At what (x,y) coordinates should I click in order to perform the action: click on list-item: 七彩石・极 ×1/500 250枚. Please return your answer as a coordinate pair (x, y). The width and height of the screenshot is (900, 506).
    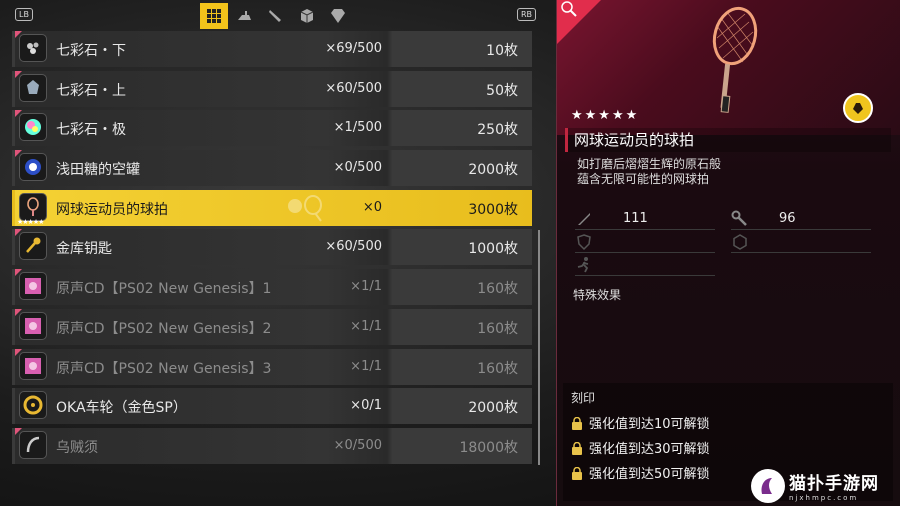
    Looking at the image, I should click on (272, 128).